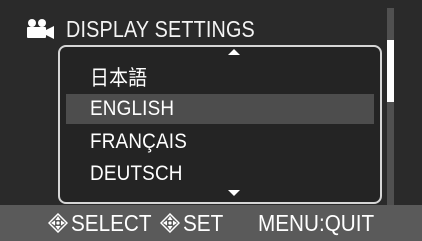 The height and width of the screenshot is (241, 422). What do you see at coordinates (132, 108) in the screenshot?
I see `list-item-label: ENGLISH` at bounding box center [132, 108].